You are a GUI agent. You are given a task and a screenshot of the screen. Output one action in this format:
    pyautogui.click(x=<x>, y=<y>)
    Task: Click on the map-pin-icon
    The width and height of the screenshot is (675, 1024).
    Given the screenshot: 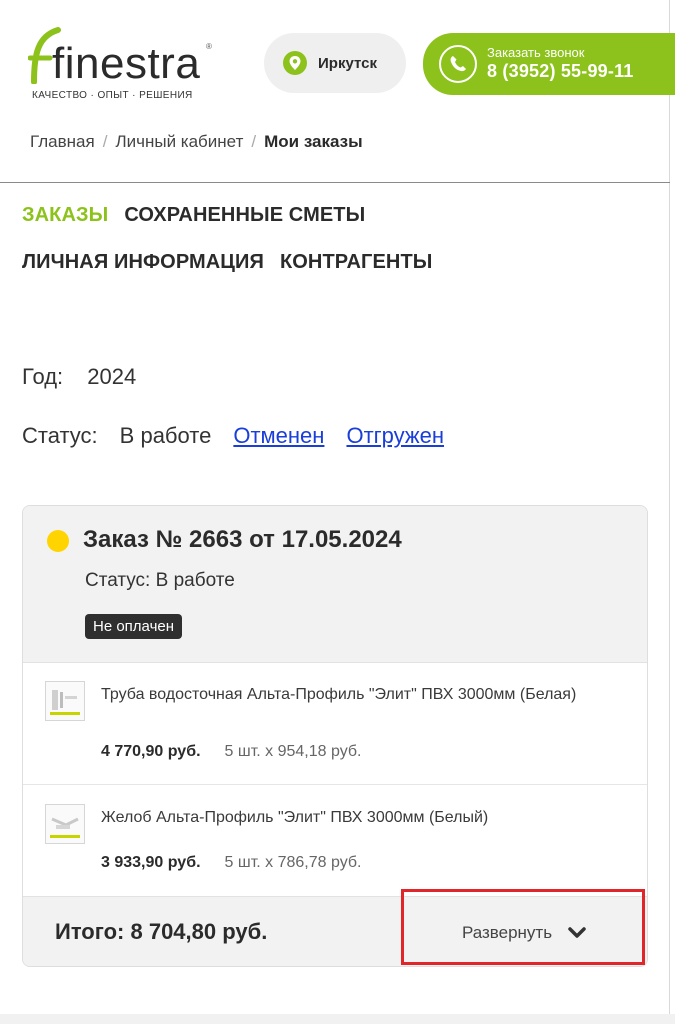 What is the action you would take?
    pyautogui.click(x=295, y=63)
    